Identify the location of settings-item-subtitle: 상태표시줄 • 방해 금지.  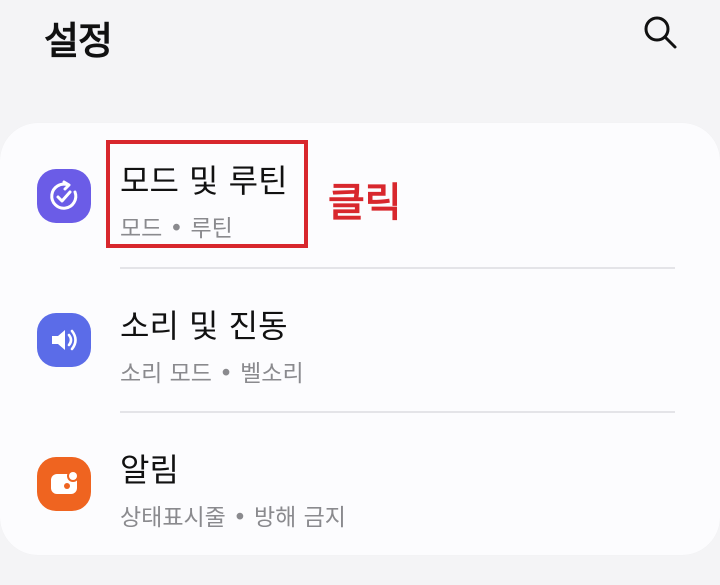
(233, 518).